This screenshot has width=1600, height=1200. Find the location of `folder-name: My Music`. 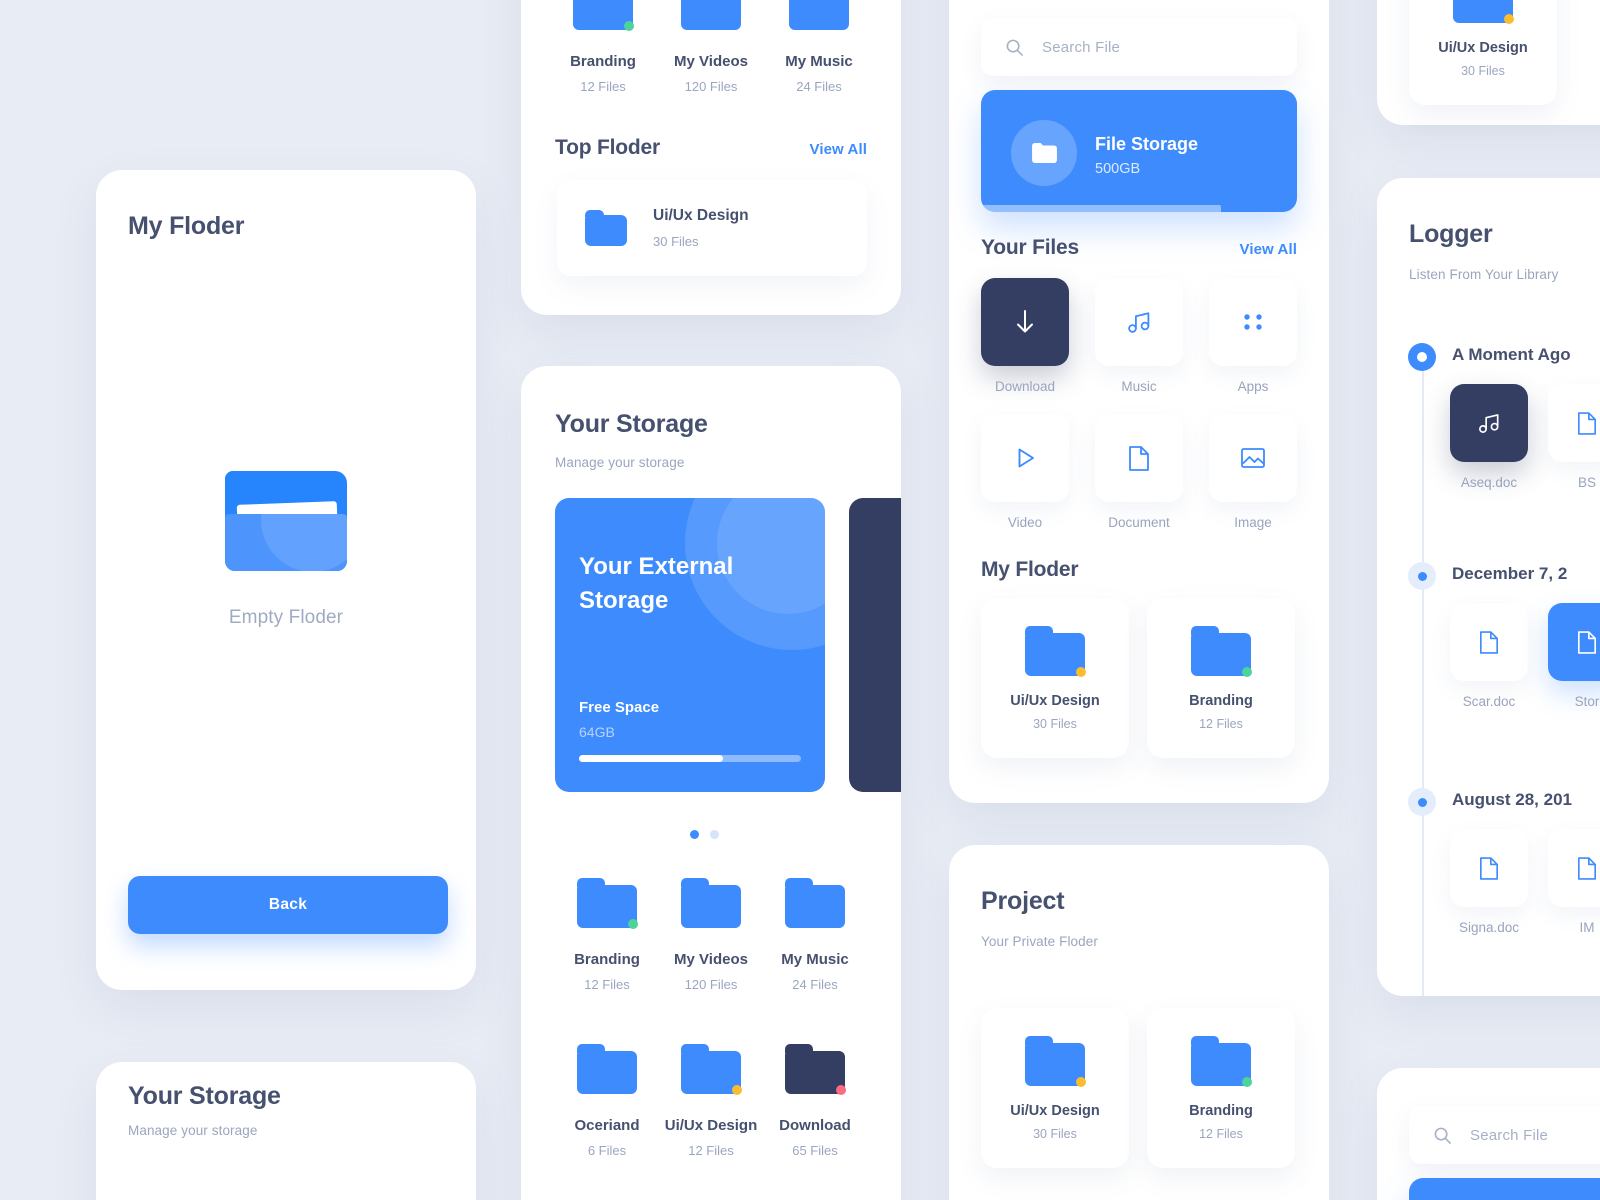

folder-name: My Music is located at coordinates (819, 61).